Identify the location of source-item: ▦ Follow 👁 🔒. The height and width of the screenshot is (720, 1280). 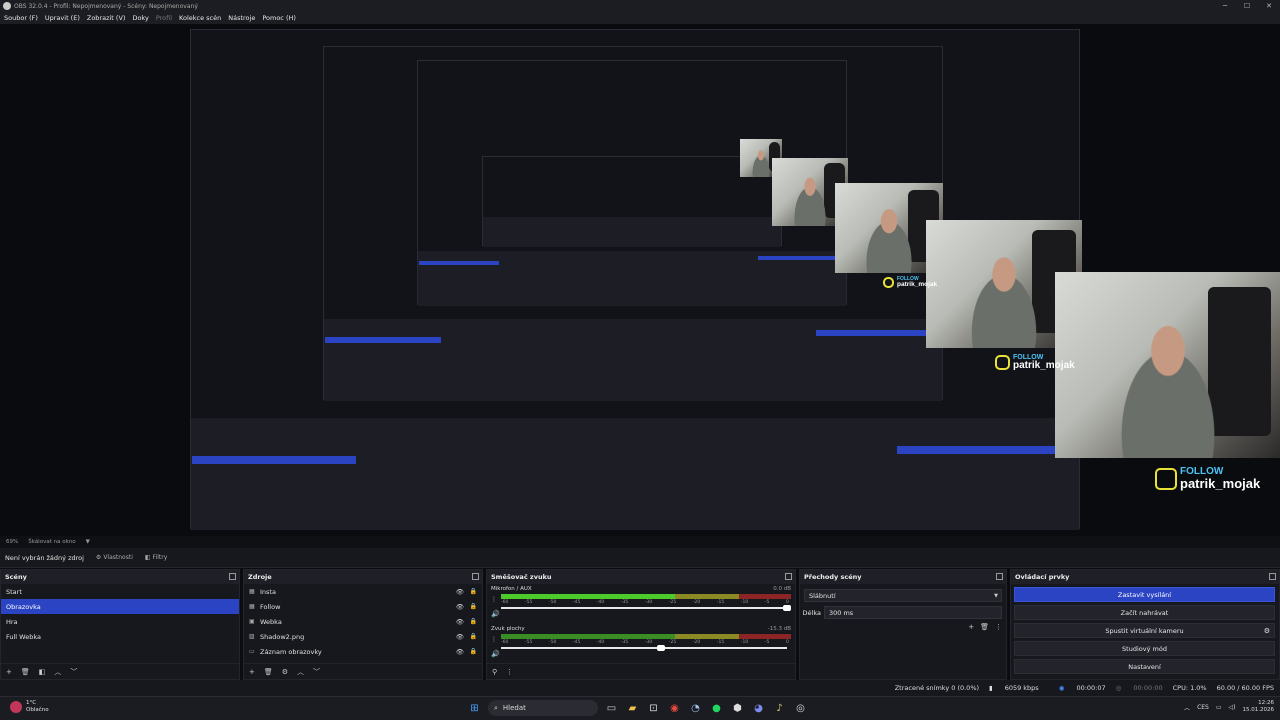
(363, 606).